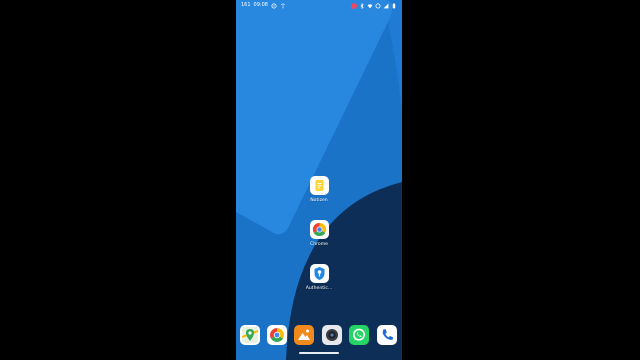 The height and width of the screenshot is (360, 640). I want to click on dock-app-chrome, so click(277, 335).